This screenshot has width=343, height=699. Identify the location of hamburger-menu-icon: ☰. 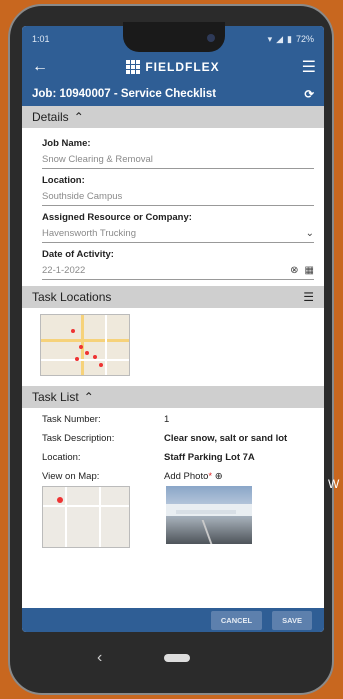
(309, 67).